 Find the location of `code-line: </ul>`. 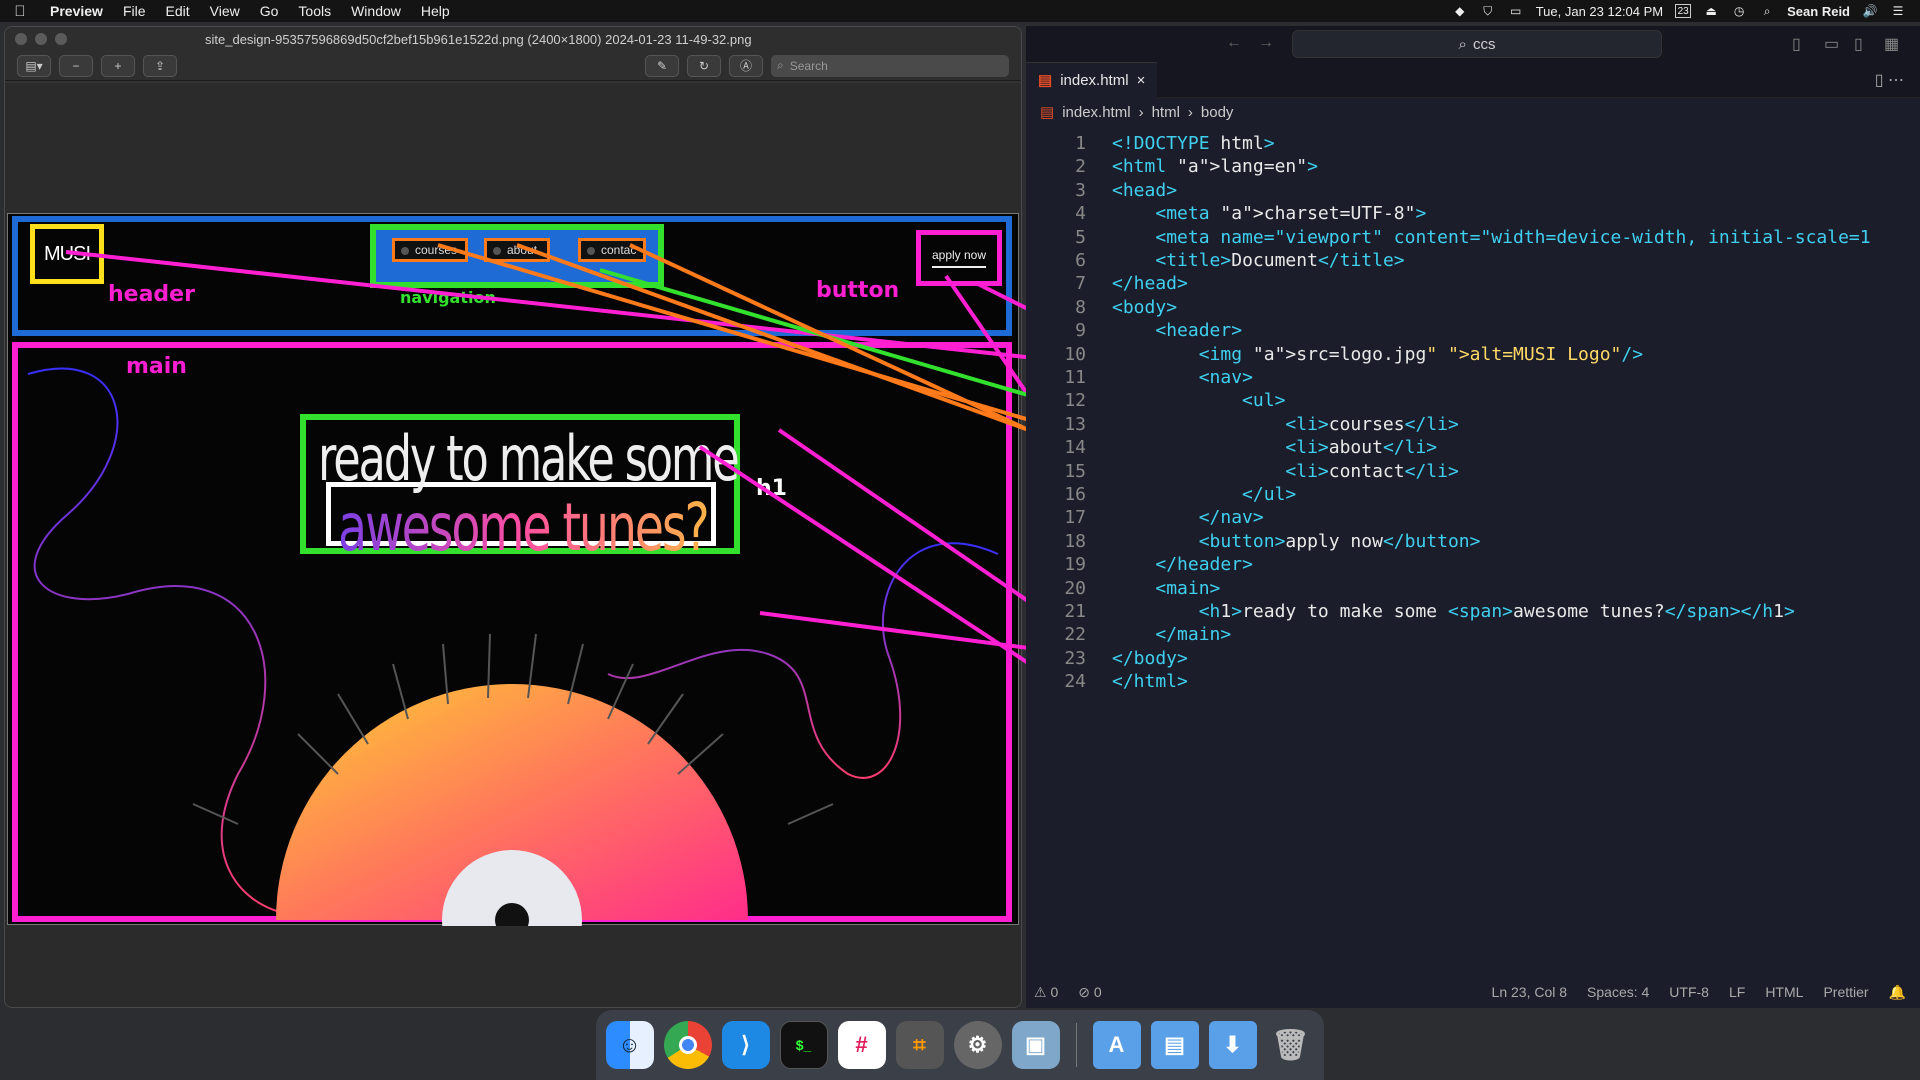

code-line: </ul> is located at coordinates (1204, 494).